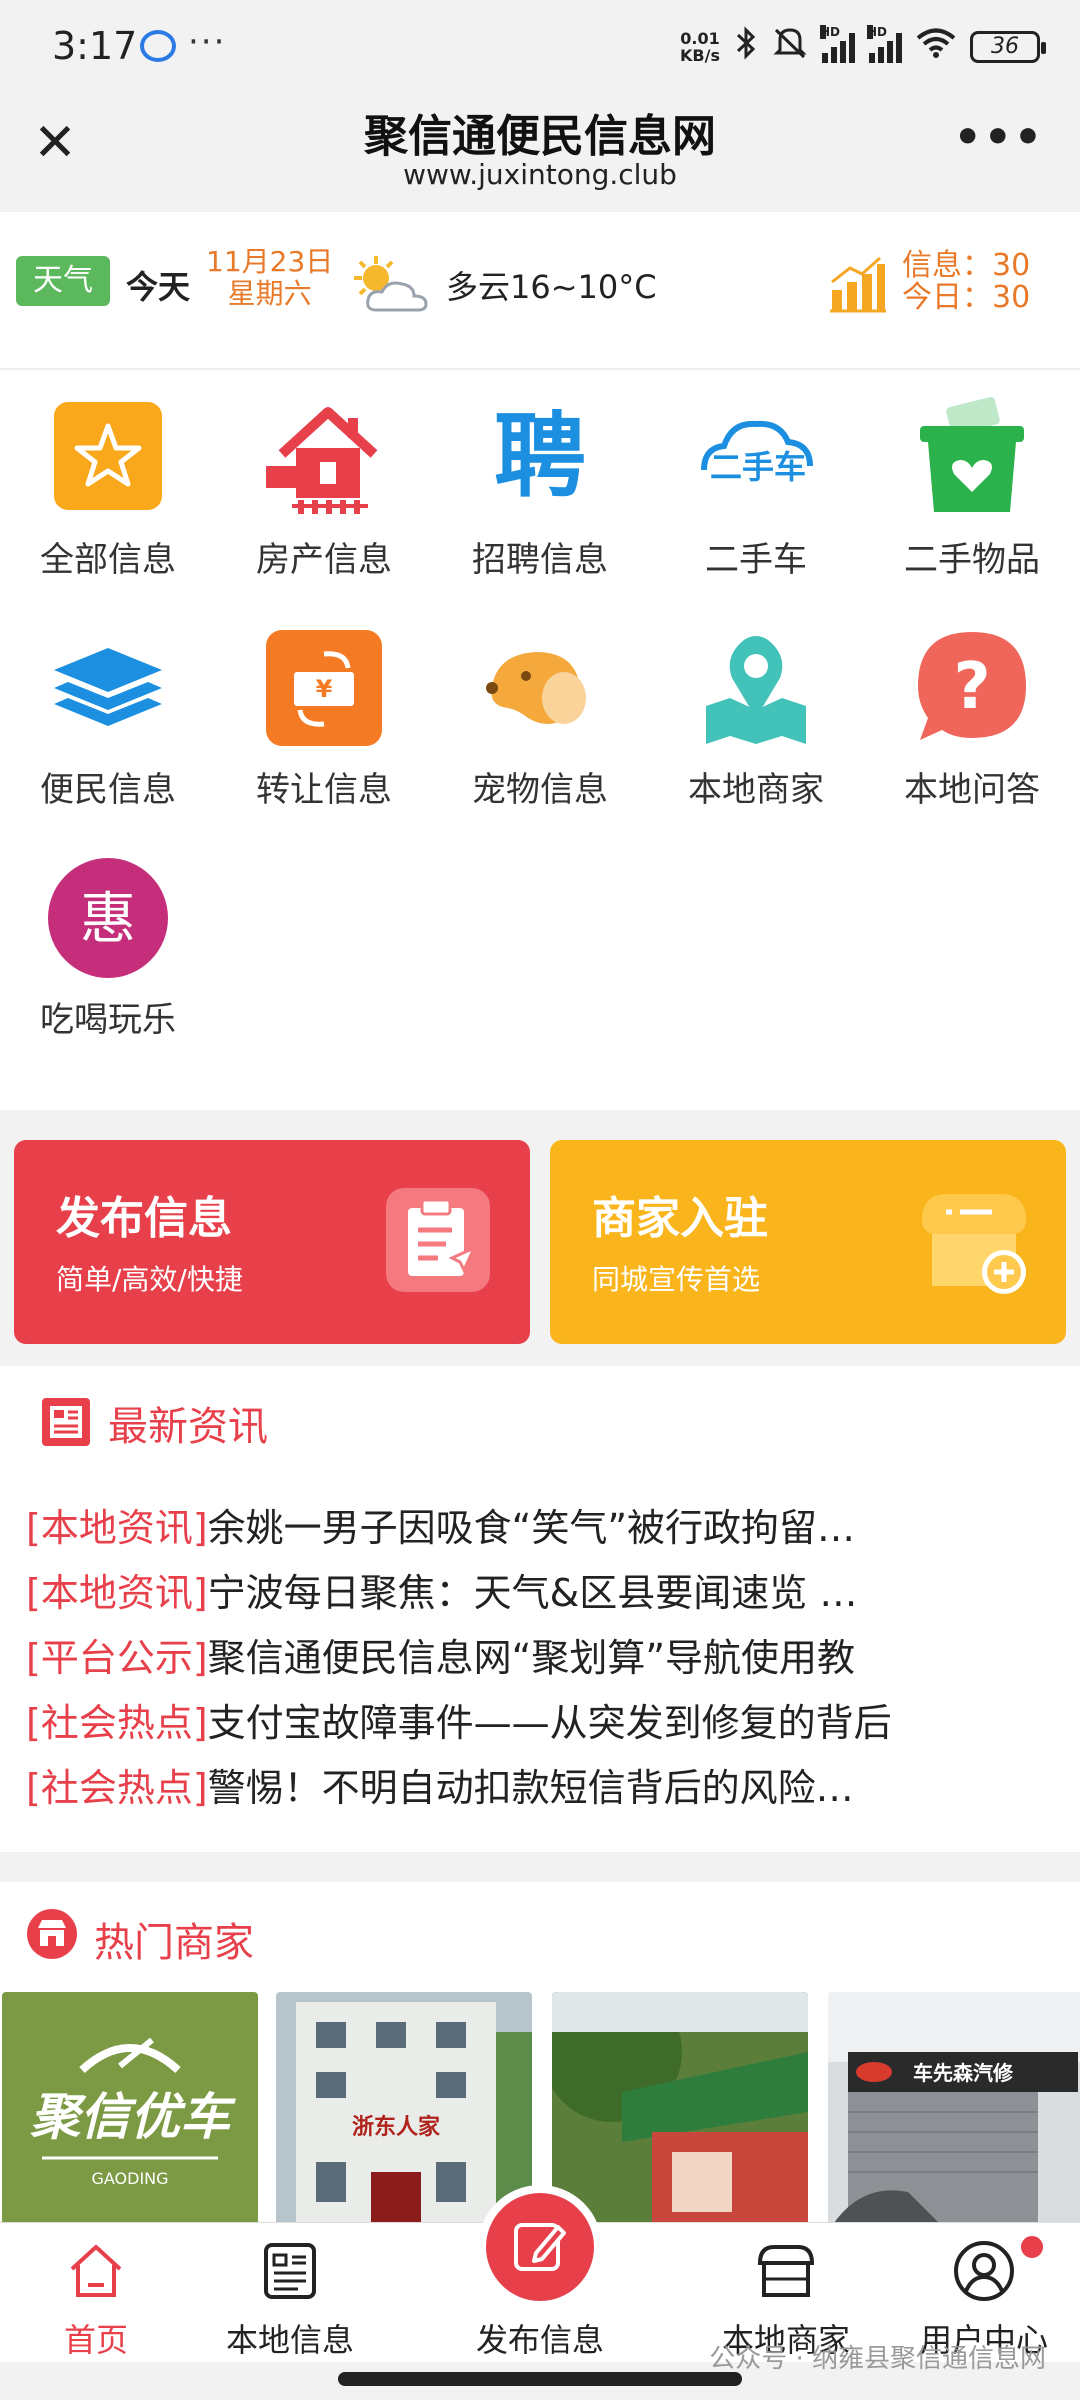 This screenshot has height=2400, width=1080. Describe the element at coordinates (758, 467) in the screenshot. I see `svg-text: 二手车` at that location.